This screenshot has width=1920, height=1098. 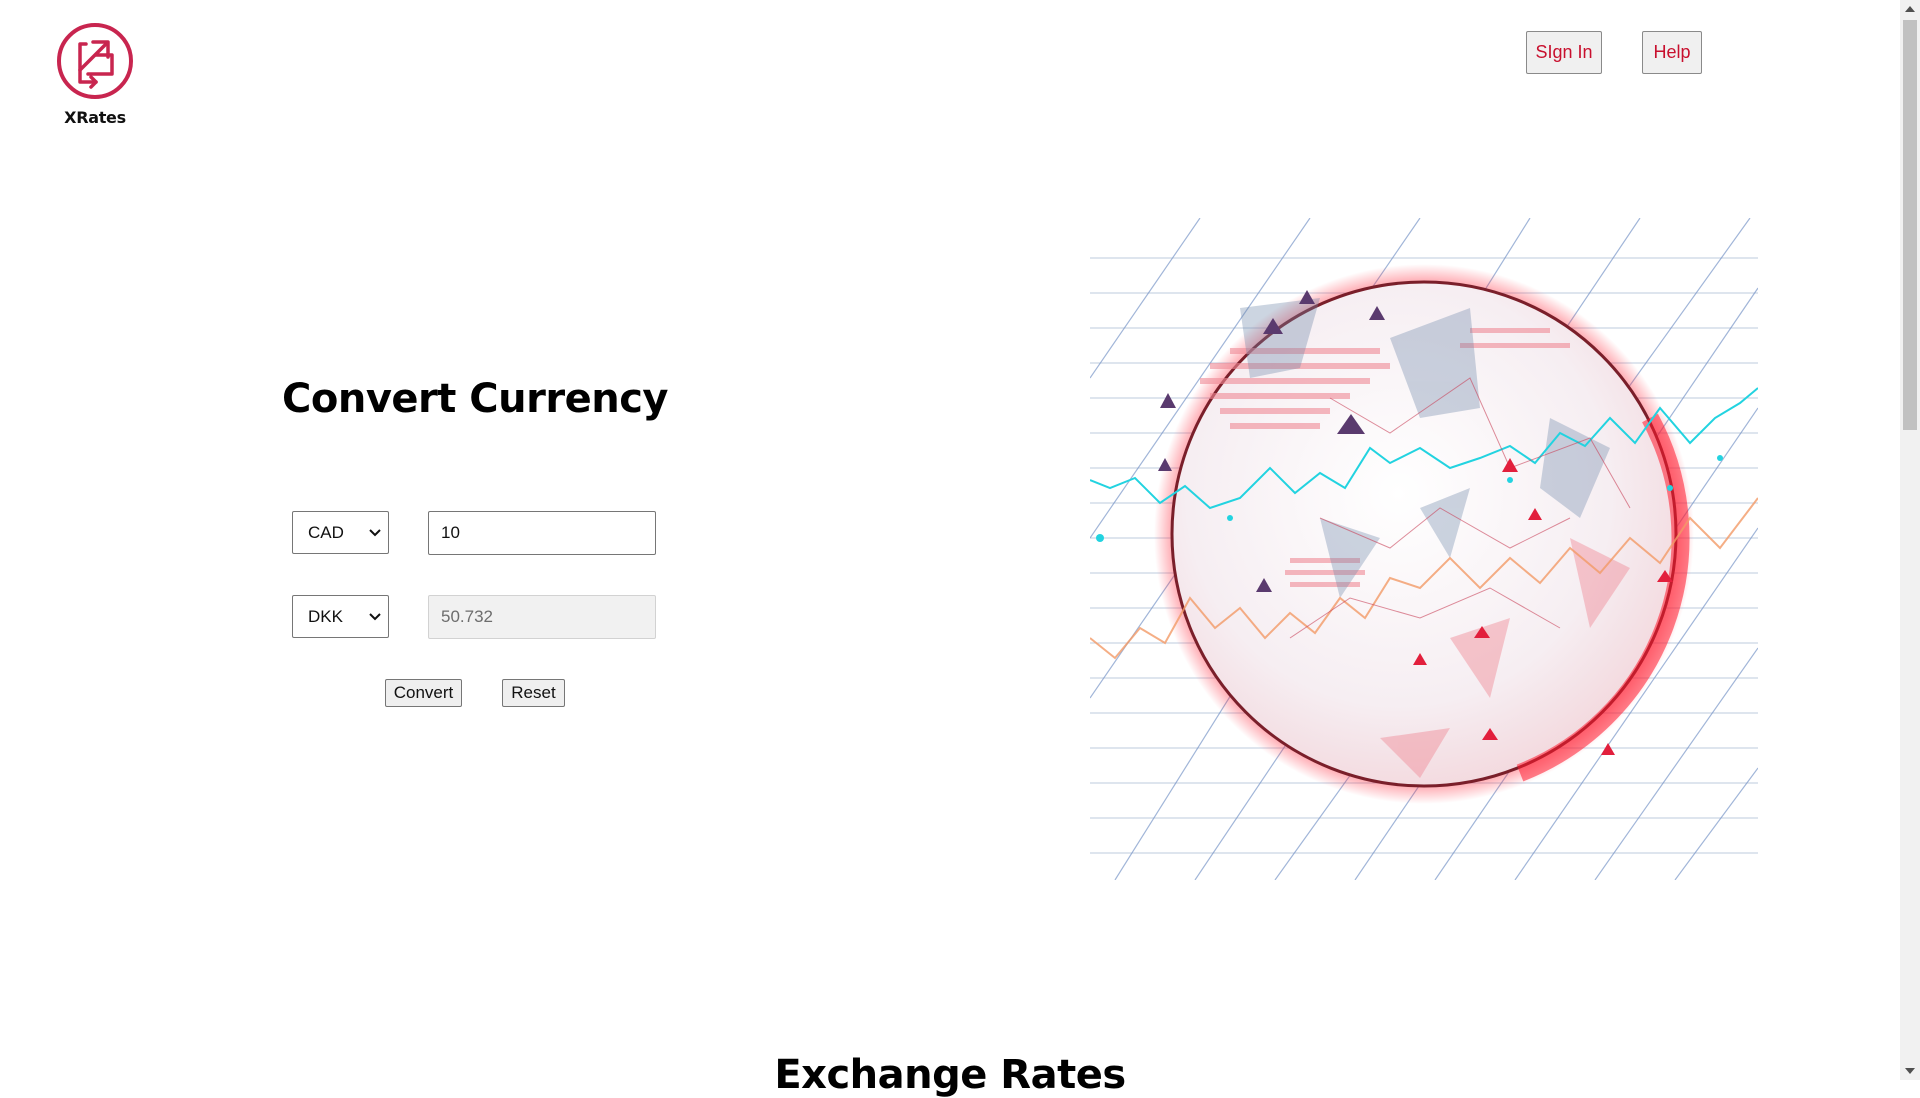 I want to click on brand-name: XRates, so click(x=95, y=117).